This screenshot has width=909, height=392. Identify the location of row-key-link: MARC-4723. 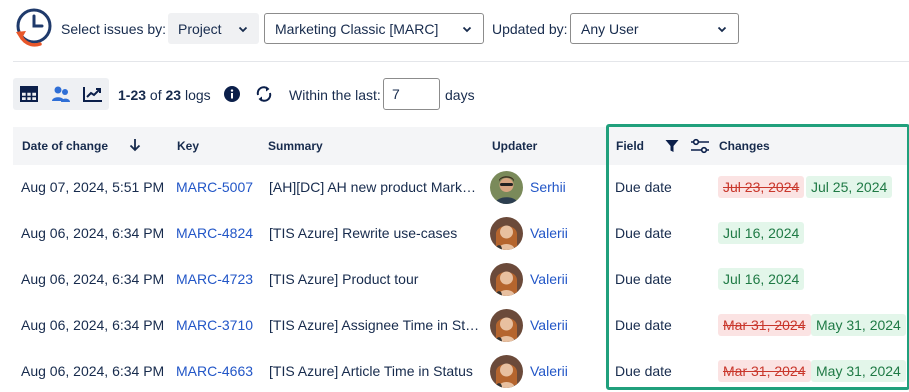
(214, 279).